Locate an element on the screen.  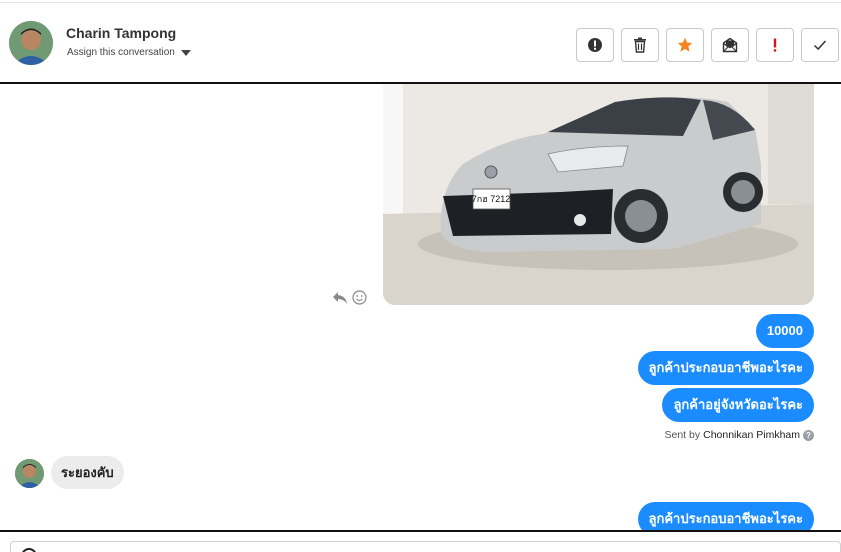
report-spam-button is located at coordinates (775, 45).